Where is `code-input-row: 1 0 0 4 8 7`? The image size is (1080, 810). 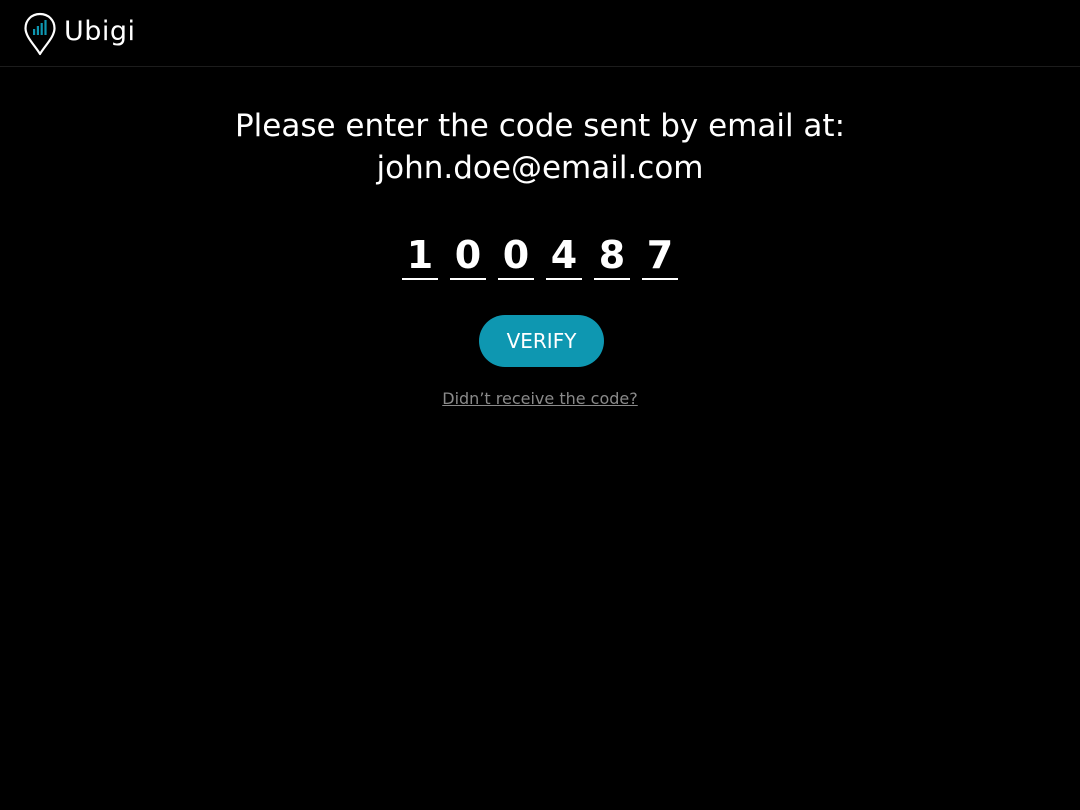
code-input-row: 1 0 0 4 8 7 is located at coordinates (540, 254).